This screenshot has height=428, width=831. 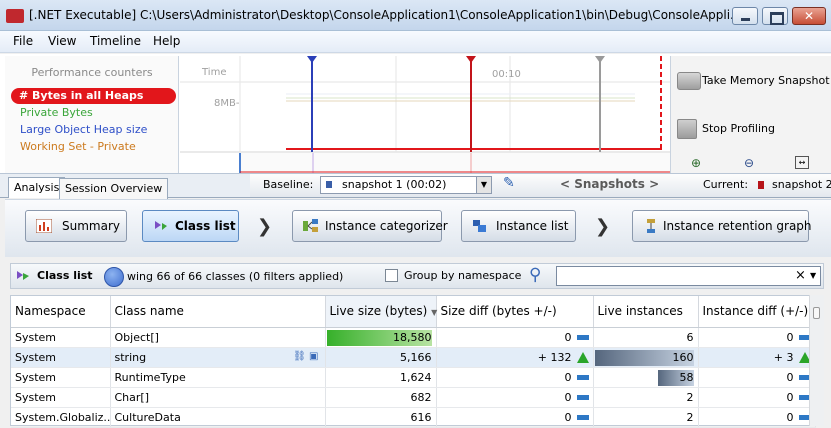 What do you see at coordinates (378, 311) in the screenshot?
I see `live-size-header-label: Live size (bytes)` at bounding box center [378, 311].